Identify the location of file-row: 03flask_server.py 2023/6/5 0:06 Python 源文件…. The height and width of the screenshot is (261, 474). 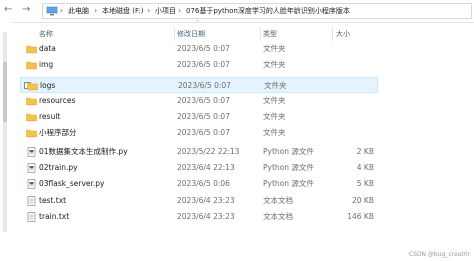
(199, 184).